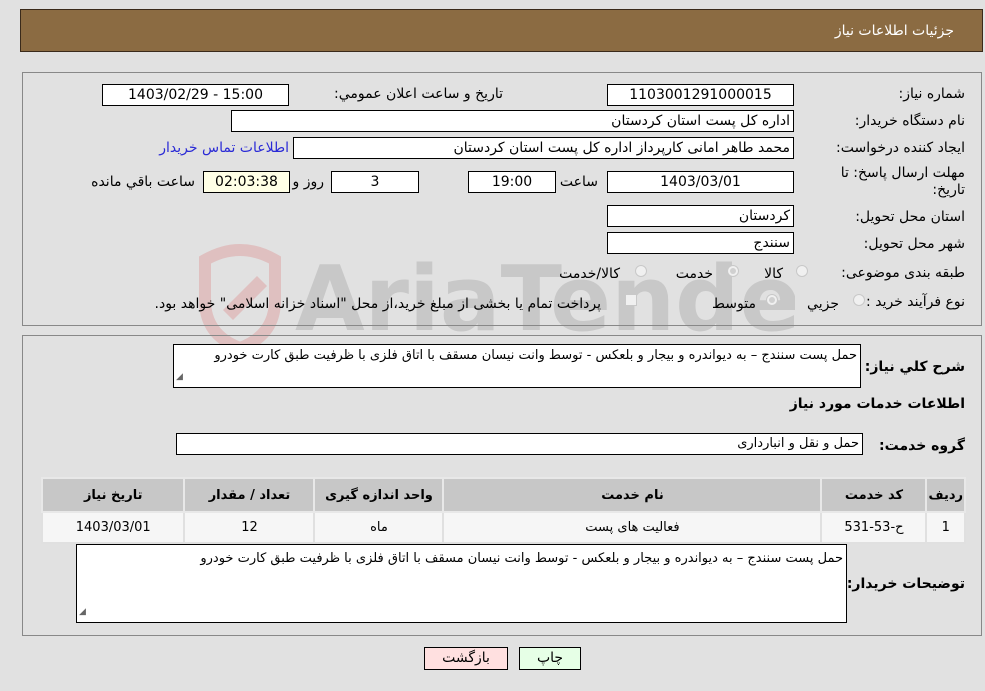 The image size is (985, 691). Describe the element at coordinates (224, 148) in the screenshot. I see `buyer-contact-link: اطلاعات تماس خريدار` at that location.